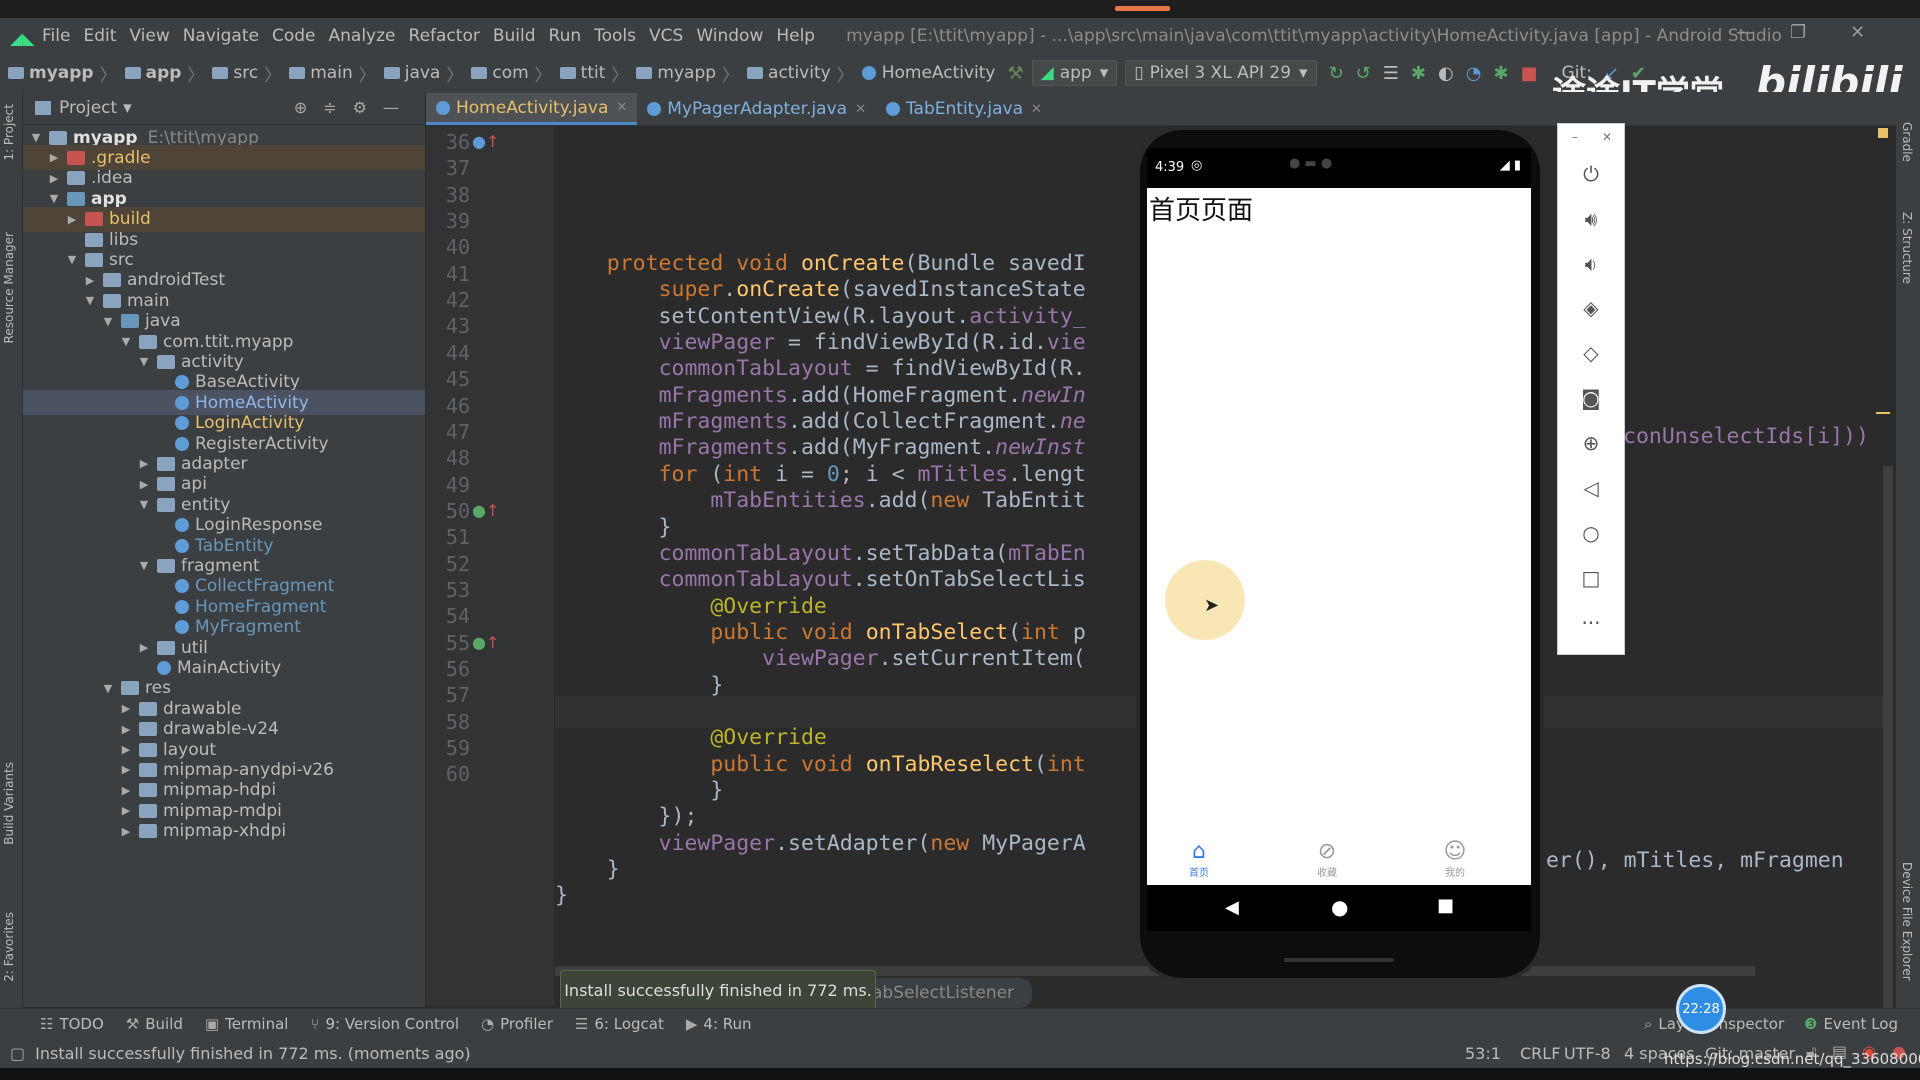 Image resolution: width=1920 pixels, height=1080 pixels. Describe the element at coordinates (565, 36) in the screenshot. I see `menu-item-run: Run` at that location.